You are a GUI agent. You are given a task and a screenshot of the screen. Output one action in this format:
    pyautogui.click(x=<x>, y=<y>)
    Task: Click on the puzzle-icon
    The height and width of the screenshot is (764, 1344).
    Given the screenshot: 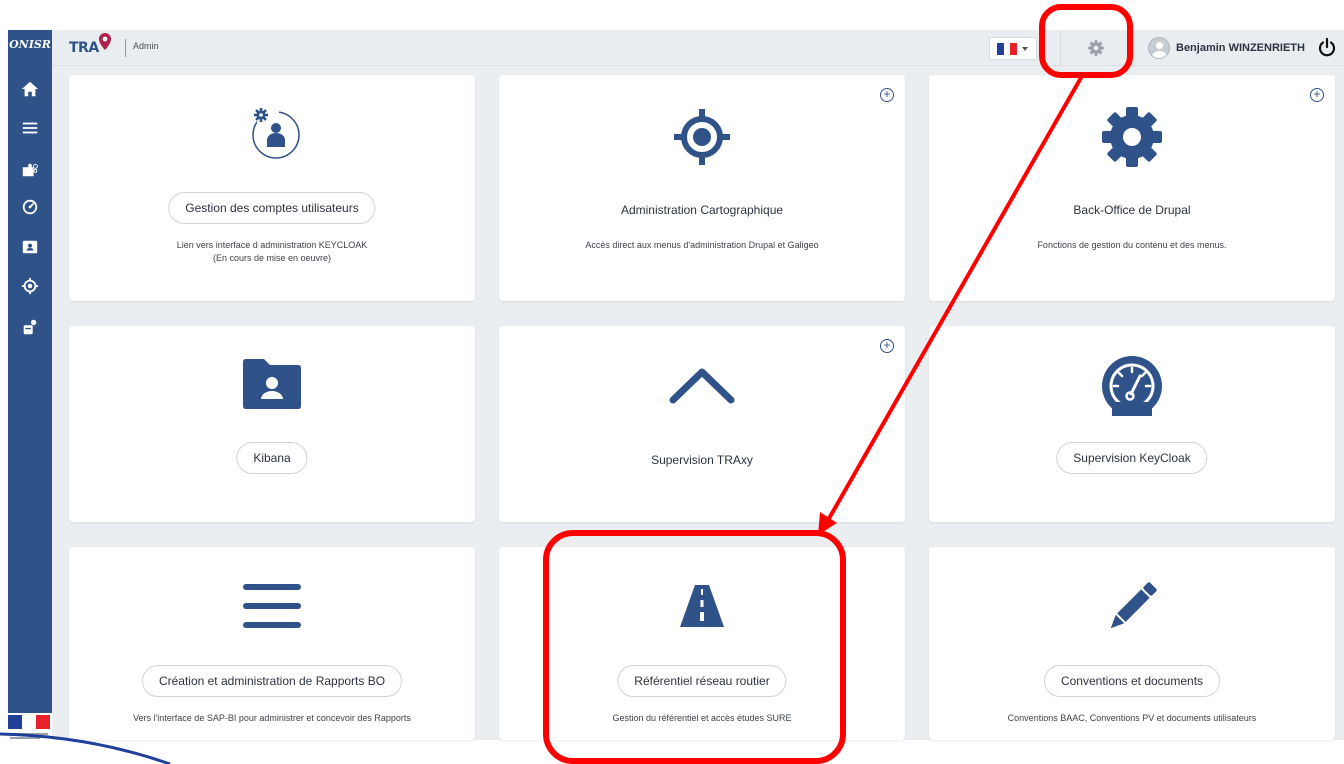 What is the action you would take?
    pyautogui.click(x=30, y=170)
    